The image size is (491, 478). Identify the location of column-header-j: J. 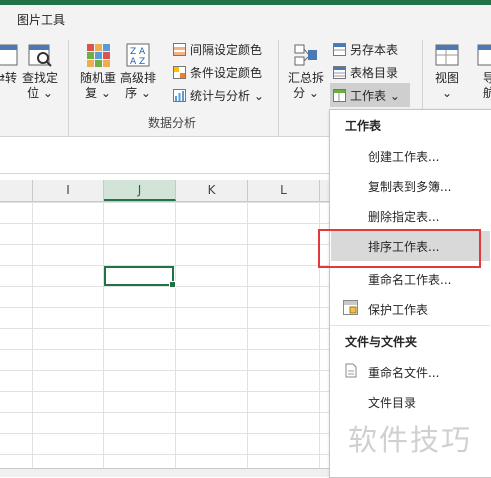
(140, 190).